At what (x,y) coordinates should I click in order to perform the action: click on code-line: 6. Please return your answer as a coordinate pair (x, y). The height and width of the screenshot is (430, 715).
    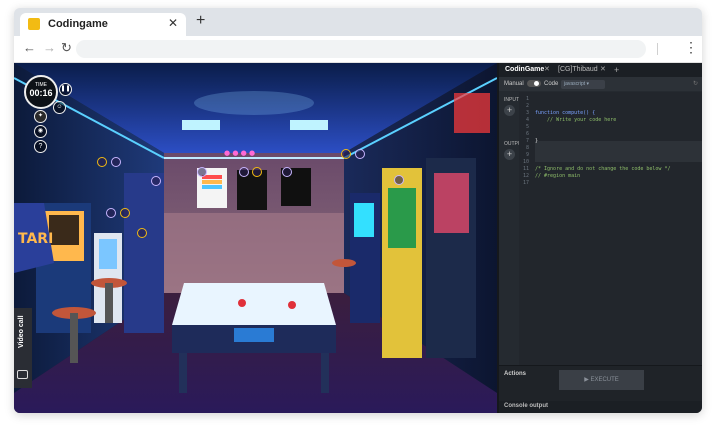
    Looking at the image, I should click on (527, 134).